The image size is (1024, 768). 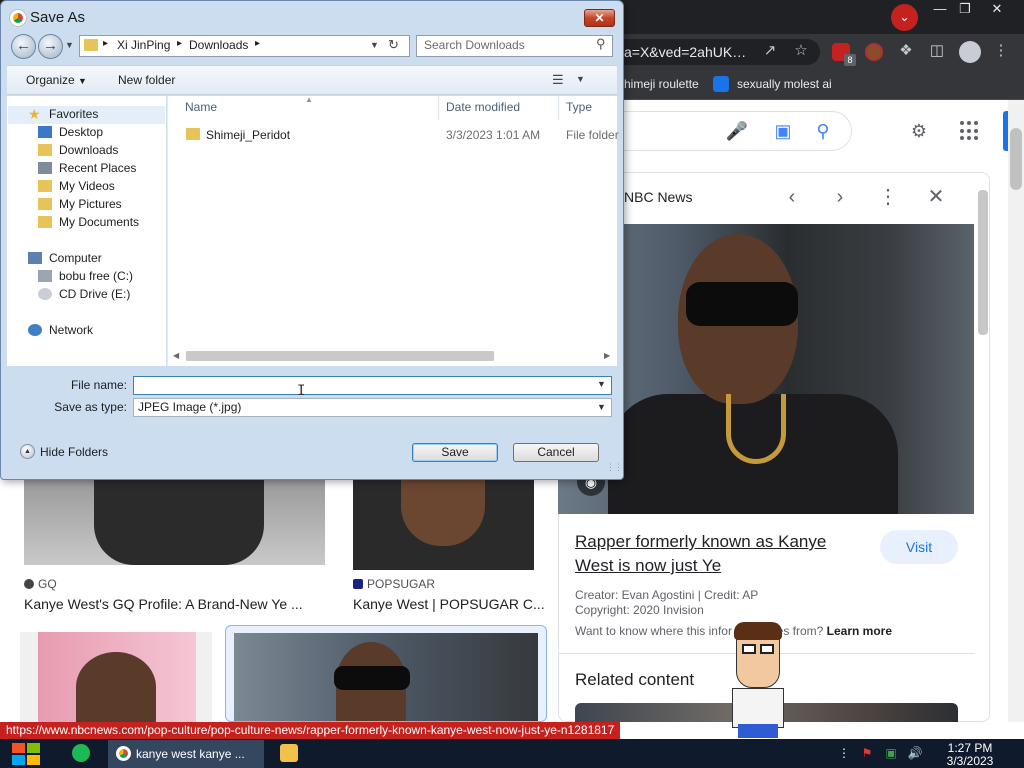 I want to click on more-options-icon: ⋮, so click(x=888, y=197).